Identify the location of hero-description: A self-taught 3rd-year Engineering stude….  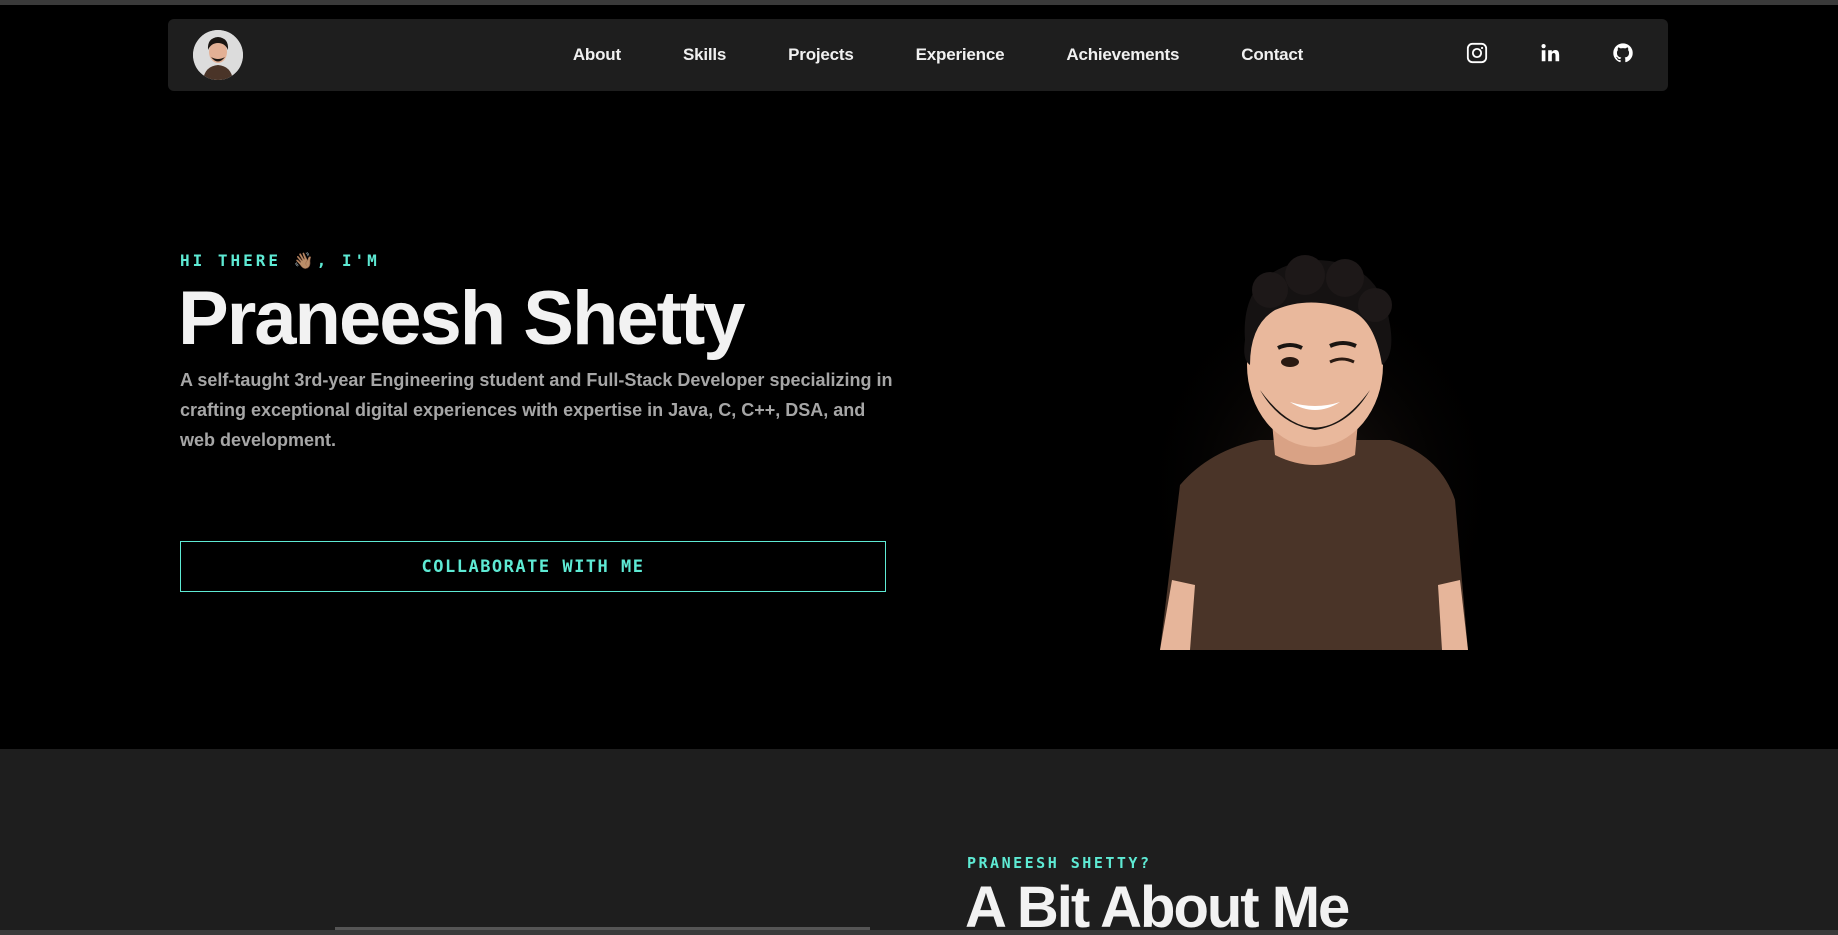
(536, 410).